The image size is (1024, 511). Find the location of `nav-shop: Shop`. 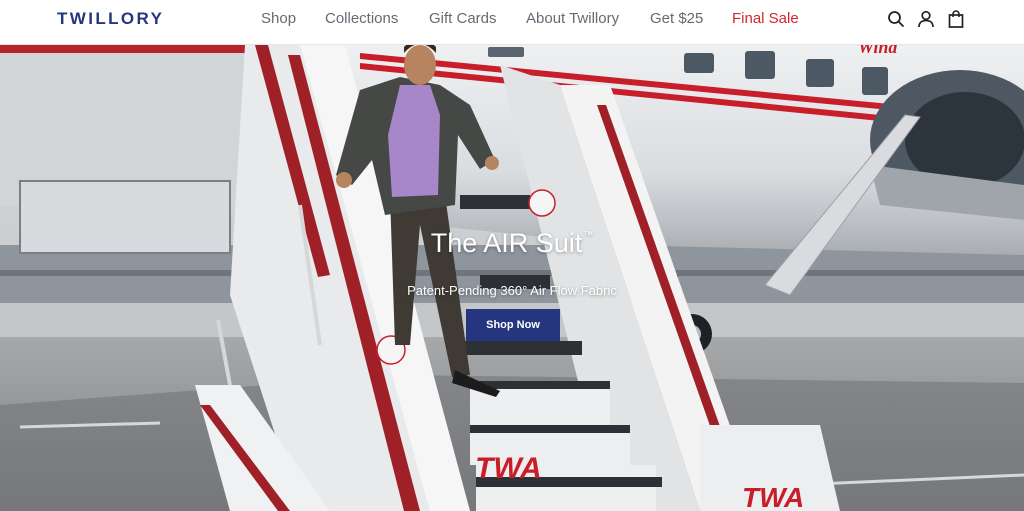

nav-shop: Shop is located at coordinates (278, 18).